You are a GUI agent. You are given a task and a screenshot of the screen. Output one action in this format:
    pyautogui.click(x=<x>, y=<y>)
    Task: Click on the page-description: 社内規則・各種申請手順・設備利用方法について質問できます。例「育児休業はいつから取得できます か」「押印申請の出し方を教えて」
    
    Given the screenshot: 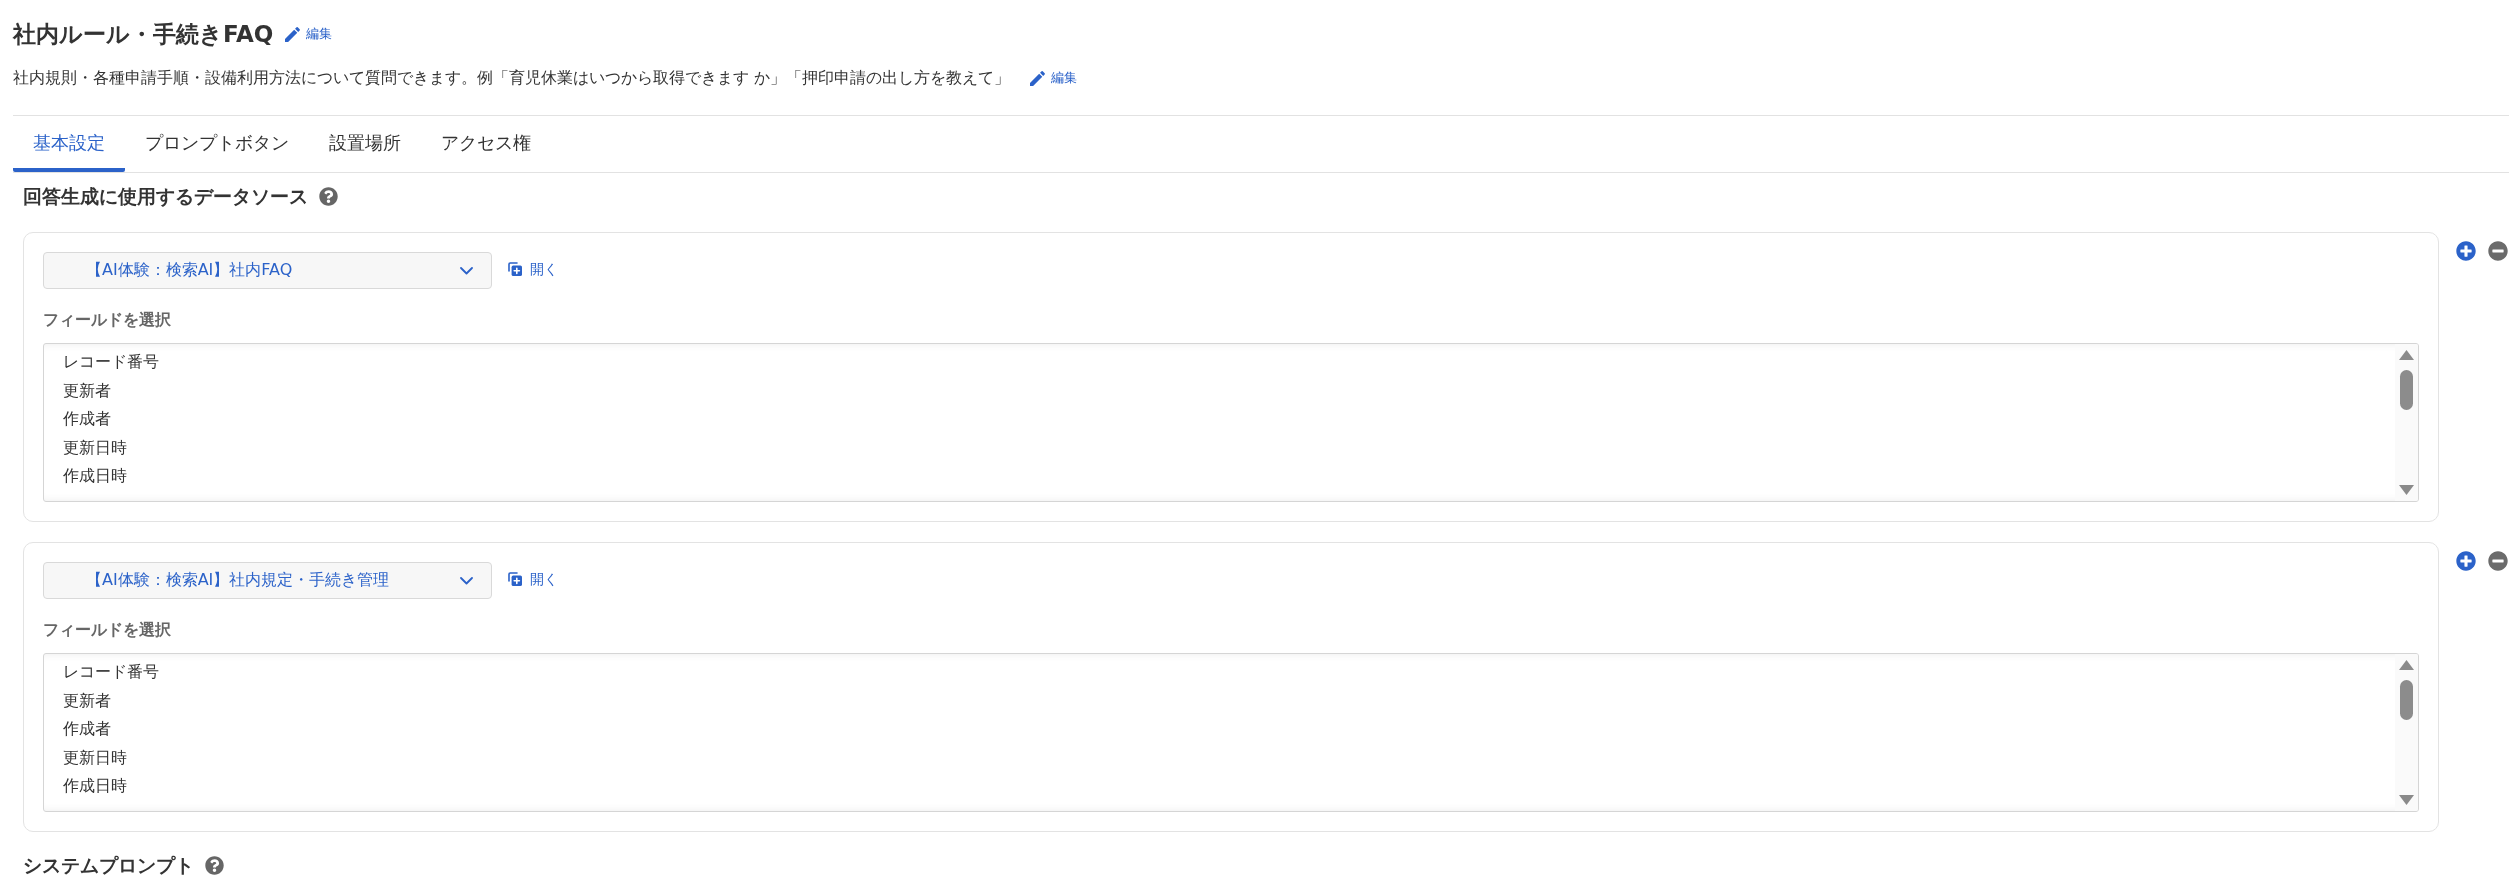 What is the action you would take?
    pyautogui.click(x=512, y=78)
    